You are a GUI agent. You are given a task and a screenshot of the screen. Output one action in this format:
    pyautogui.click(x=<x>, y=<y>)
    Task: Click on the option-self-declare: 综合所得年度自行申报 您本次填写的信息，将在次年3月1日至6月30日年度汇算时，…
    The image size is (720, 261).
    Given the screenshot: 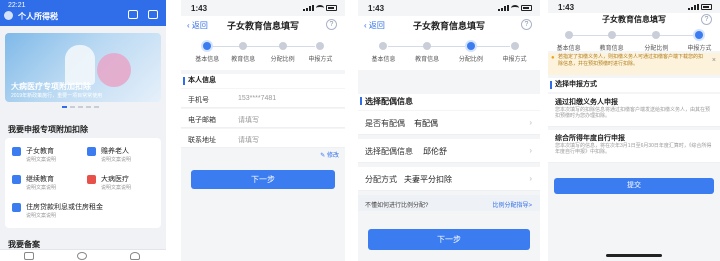 What is the action you would take?
    pyautogui.click(x=634, y=146)
    